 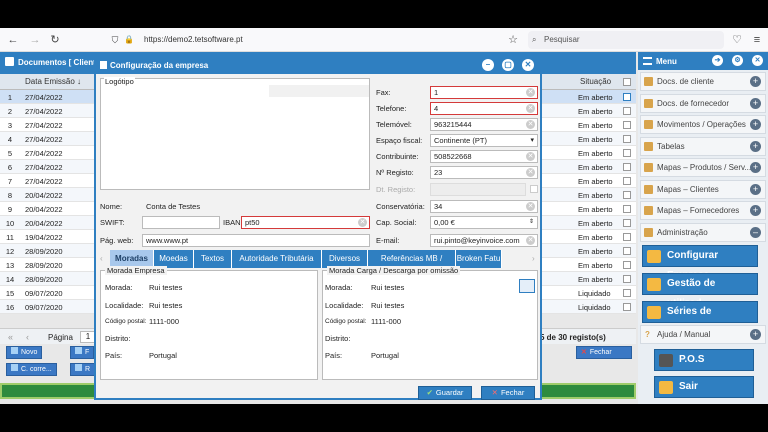 I want to click on mobile-field: 963215444 ✕, so click(x=484, y=124).